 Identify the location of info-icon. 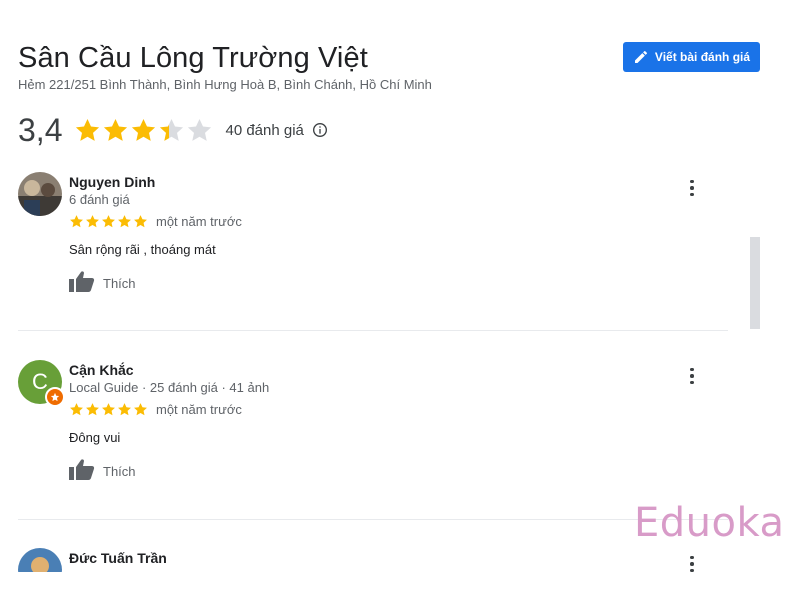
(320, 130).